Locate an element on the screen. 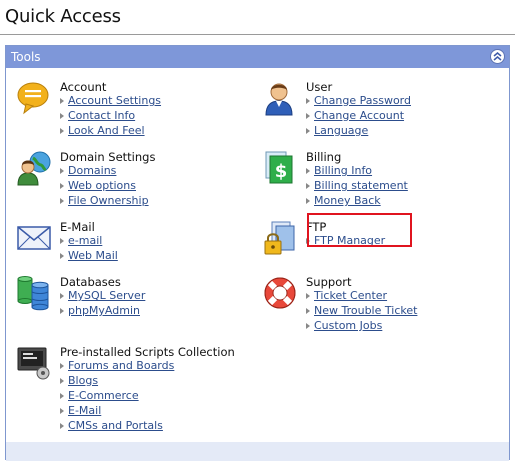 The image size is (515, 461). list-item: Change Account is located at coordinates (358, 116).